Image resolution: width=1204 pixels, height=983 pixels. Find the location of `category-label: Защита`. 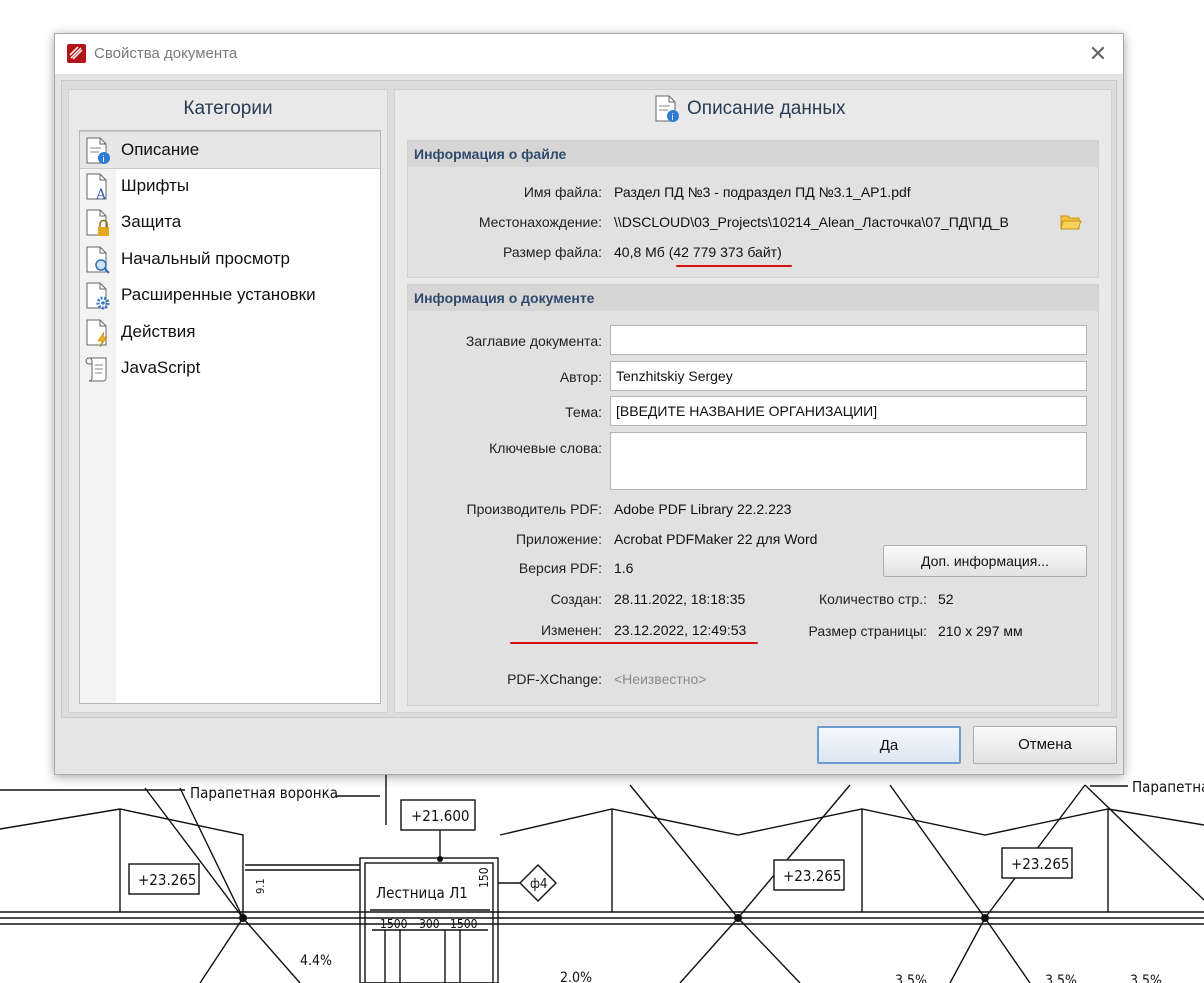

category-label: Защита is located at coordinates (151, 221).